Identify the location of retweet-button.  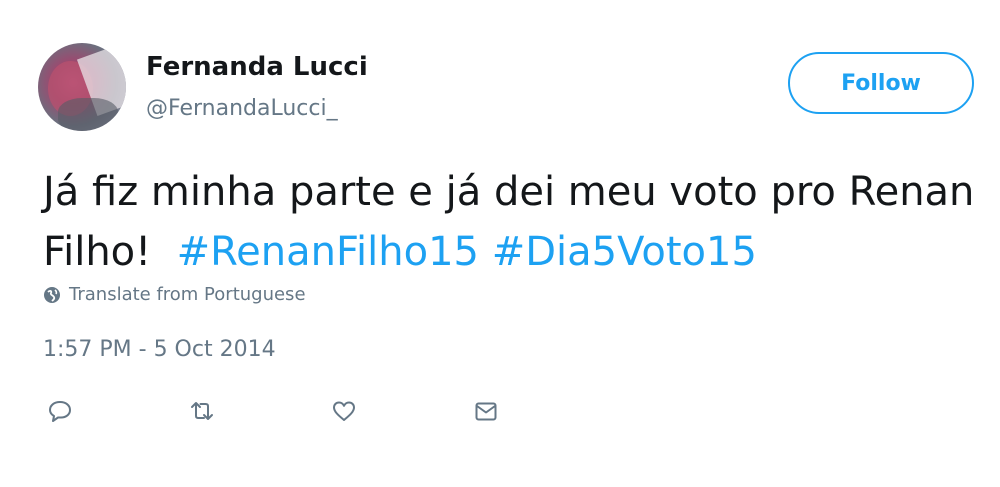
(202, 411).